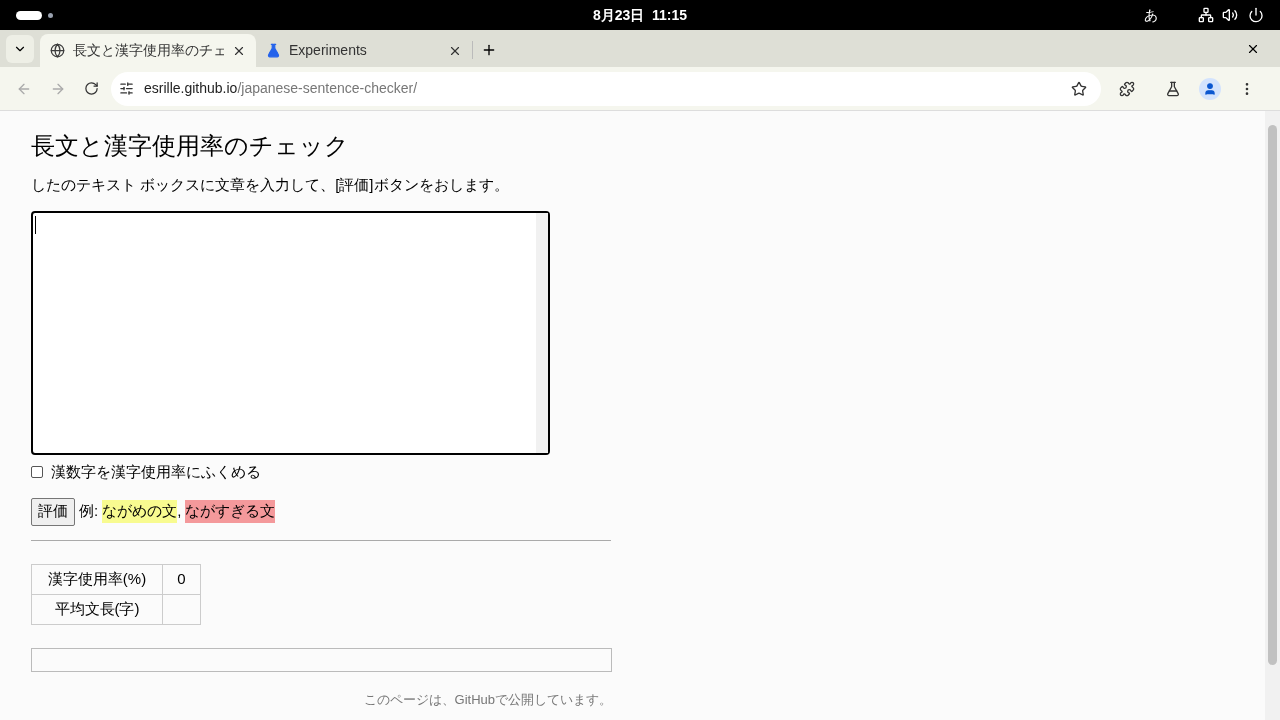 The height and width of the screenshot is (720, 1280). I want to click on power-icon, so click(1256, 15).